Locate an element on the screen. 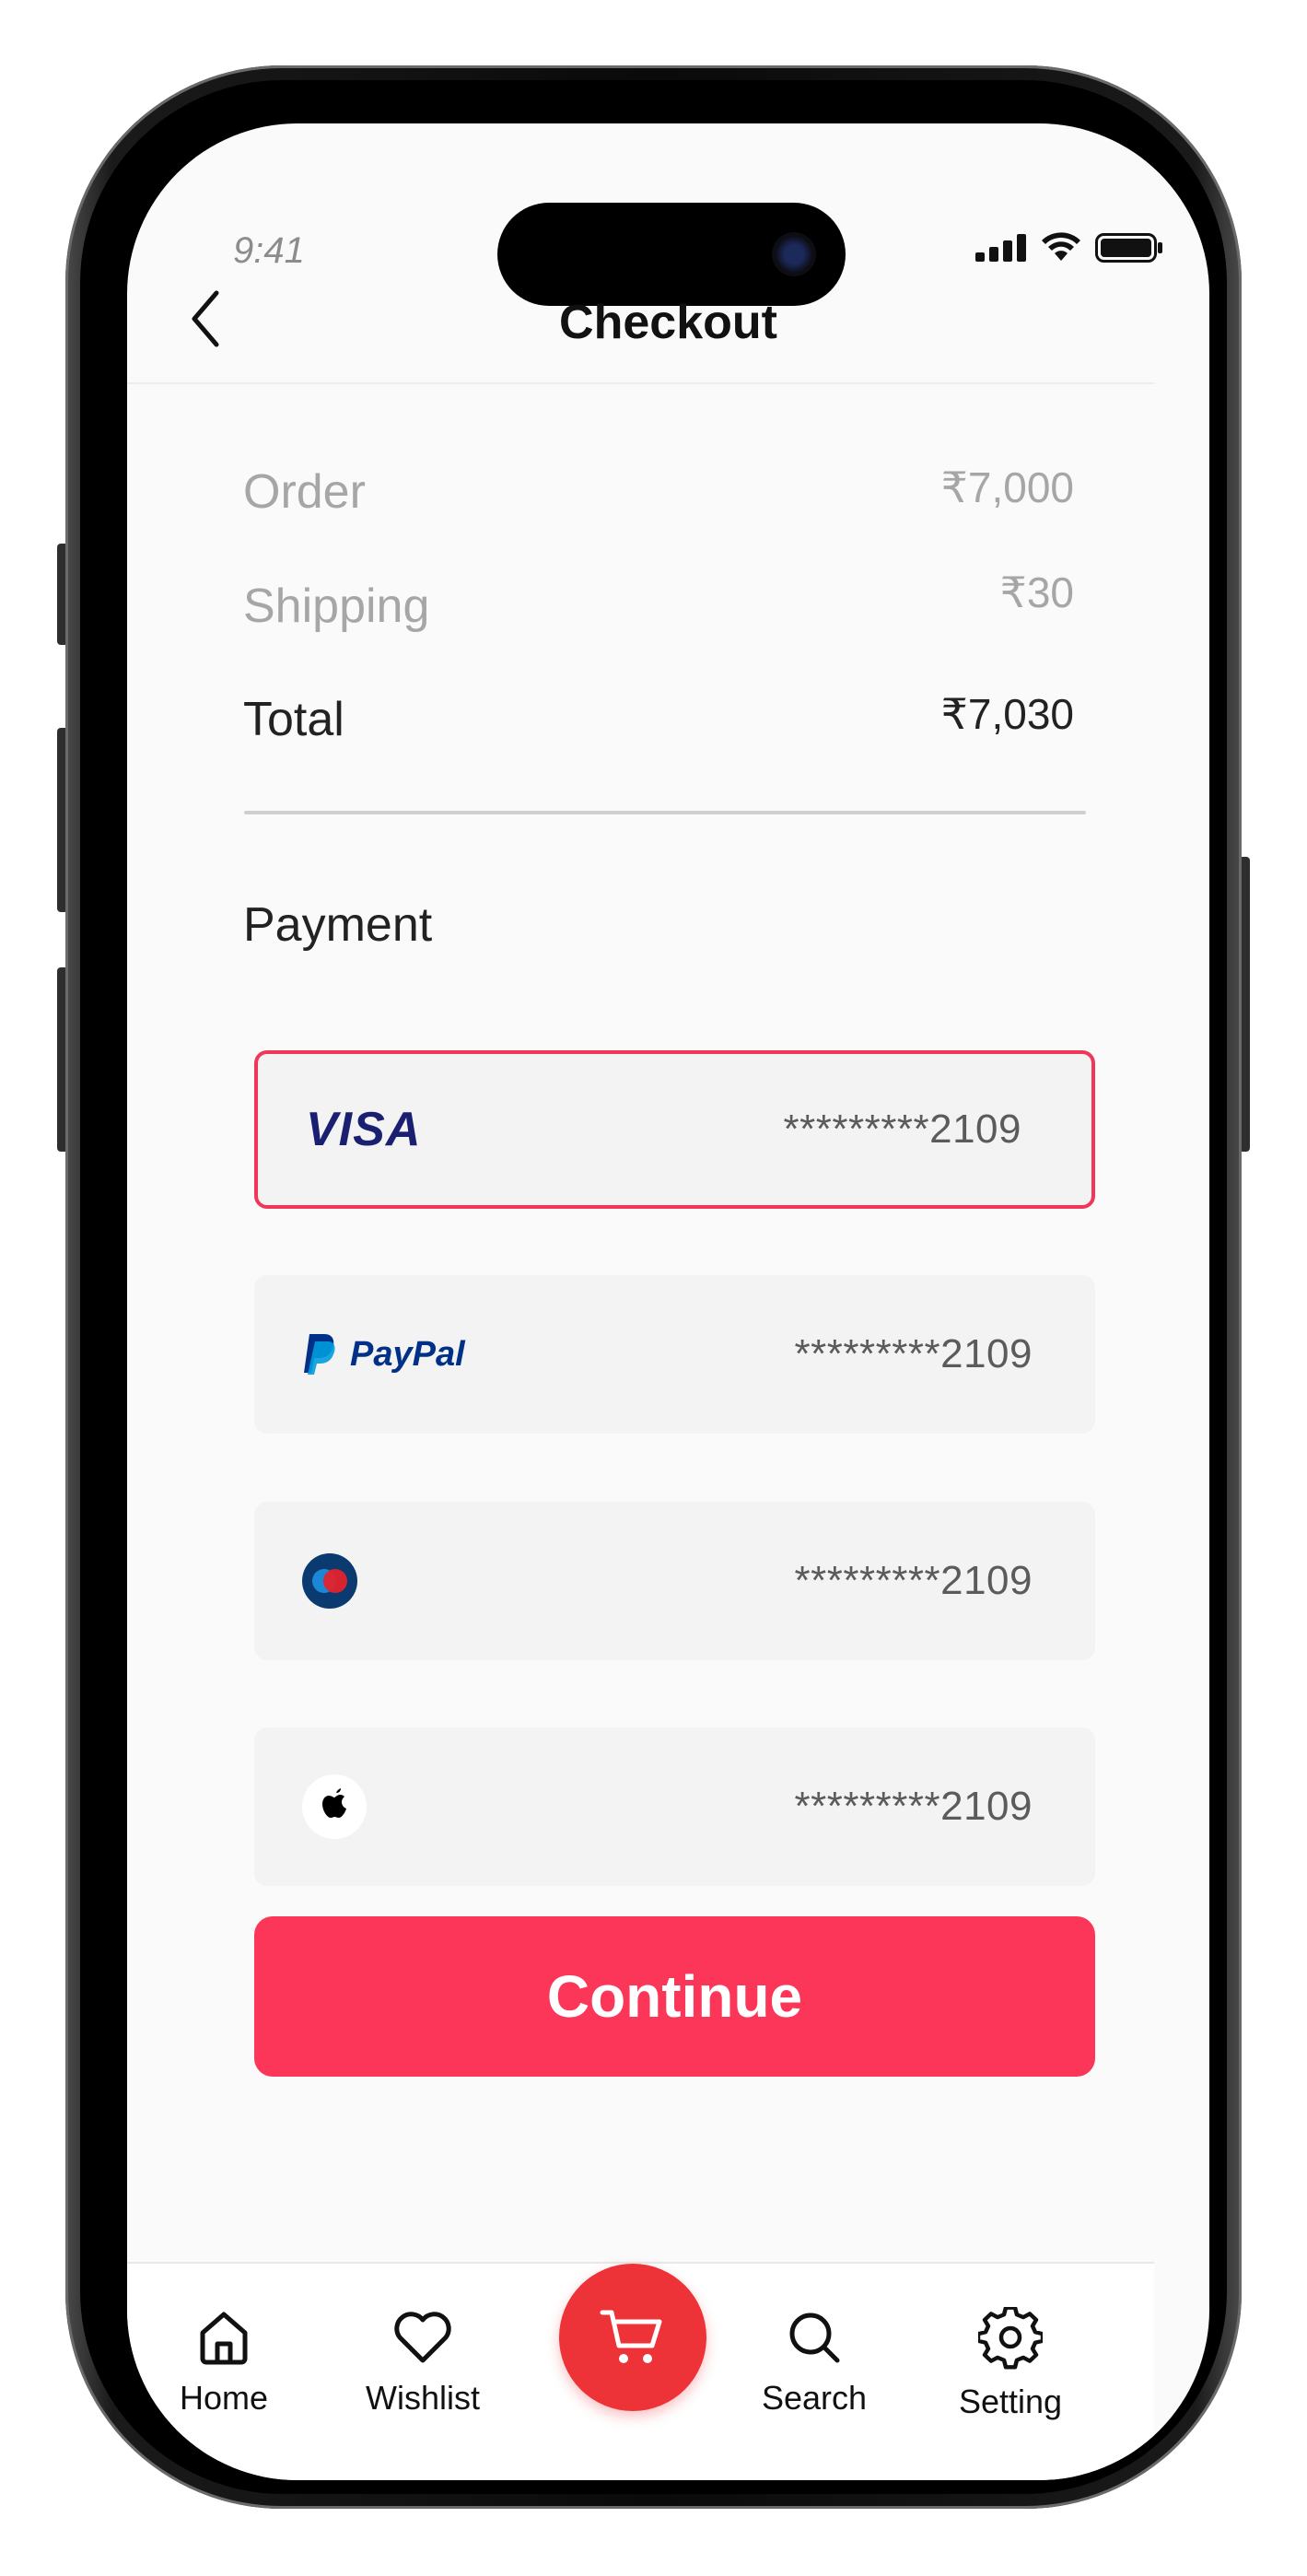 The height and width of the screenshot is (2576, 1307). apple-pay-logo is located at coordinates (335, 1806).